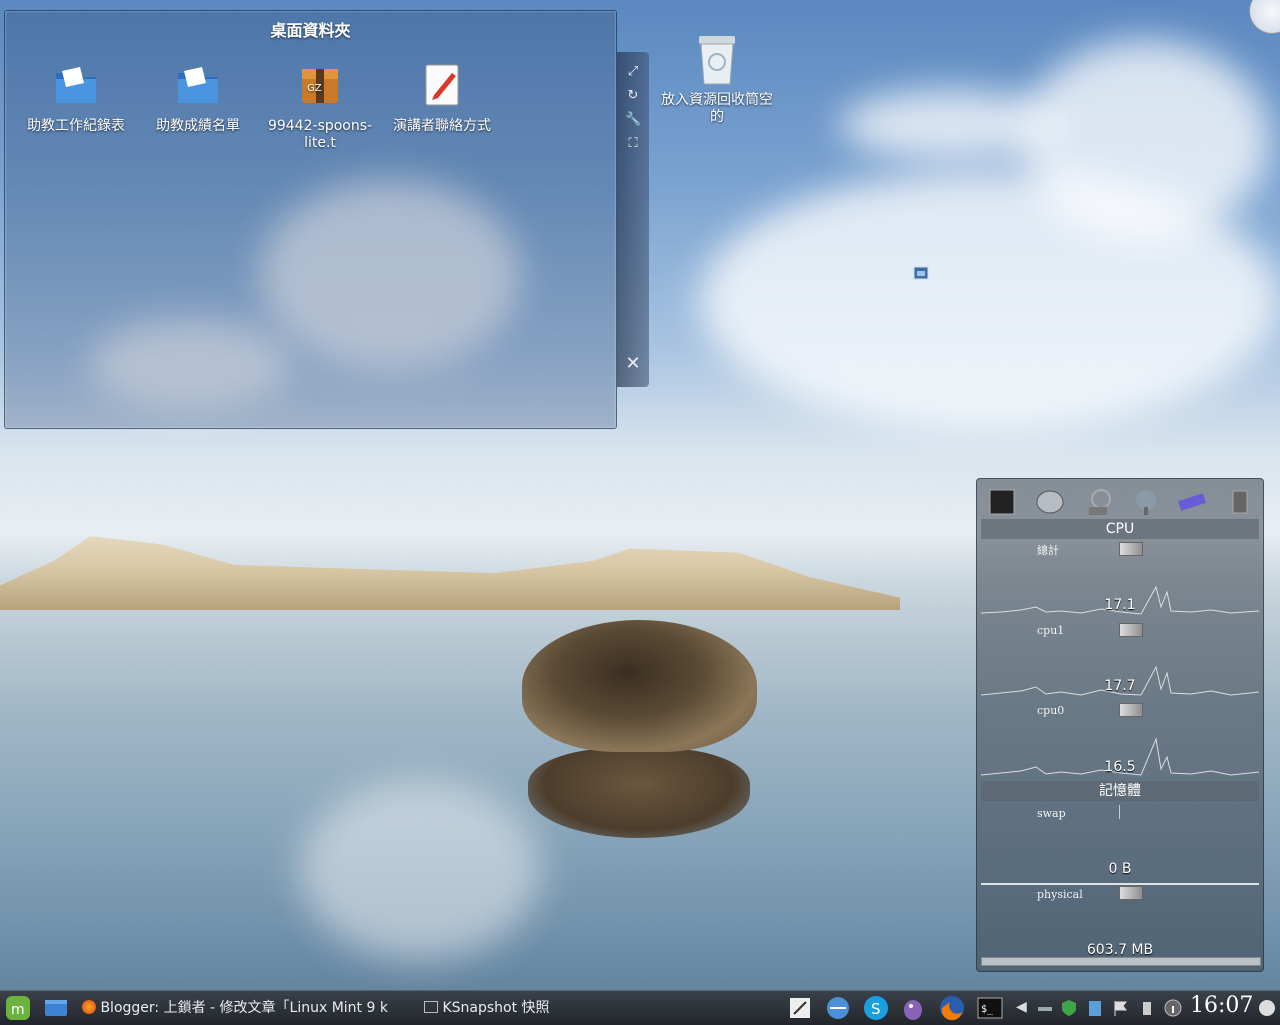  I want to click on svg-text: S, so click(876, 1009).